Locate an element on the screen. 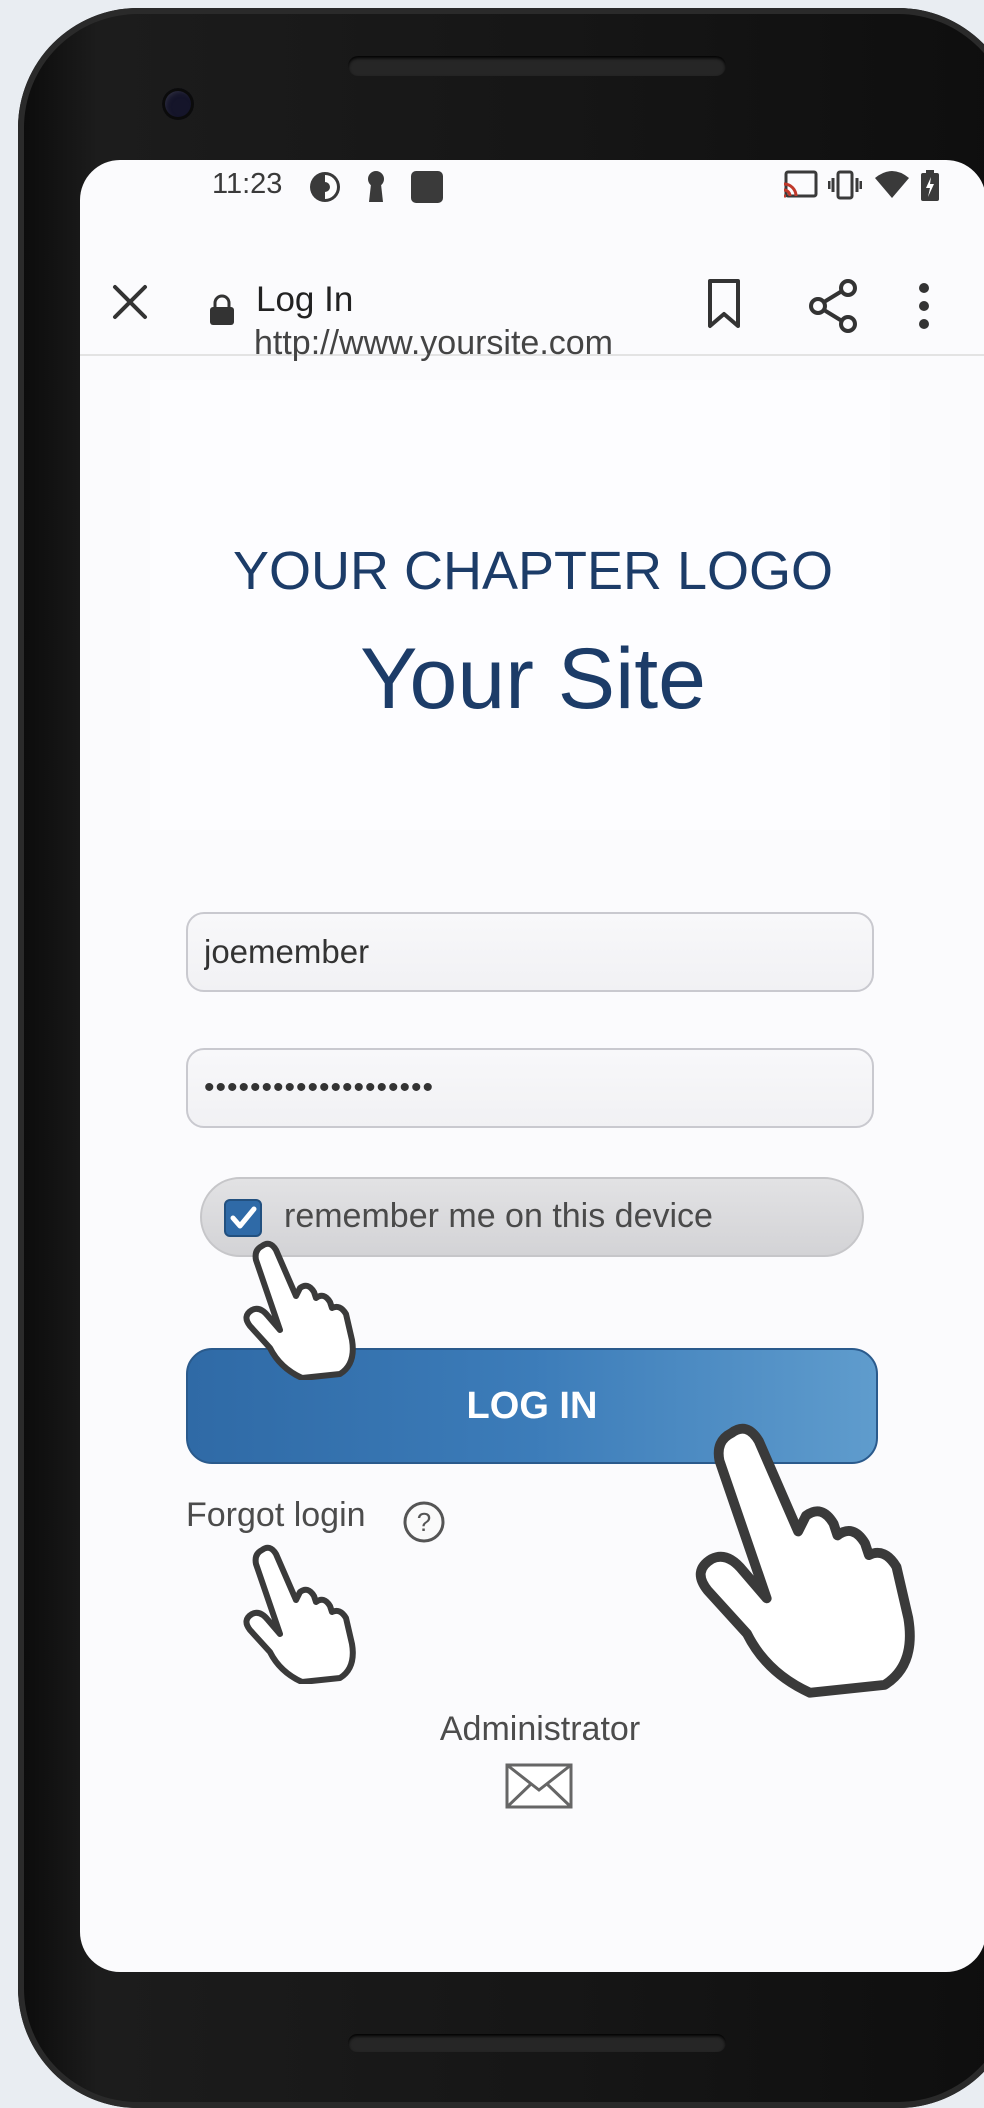 This screenshot has width=984, height=2108. username-field is located at coordinates (530, 952).